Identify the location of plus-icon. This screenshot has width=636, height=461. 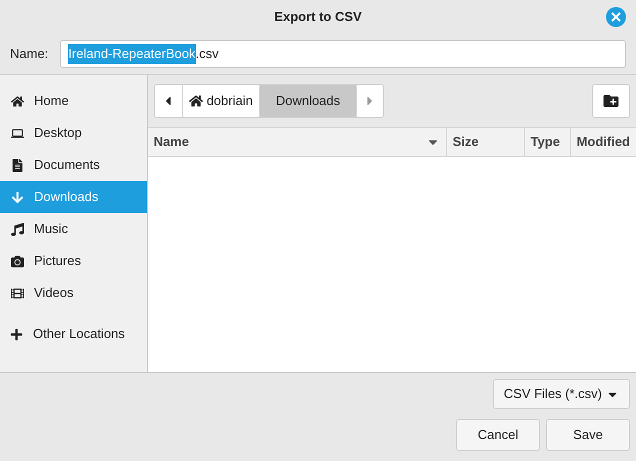
(16, 334).